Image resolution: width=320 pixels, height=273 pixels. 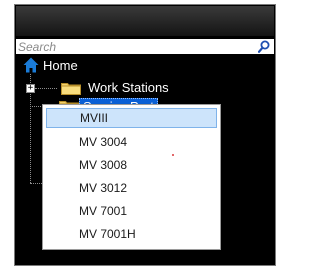 I want to click on tree-node-home: Home, so click(x=50, y=65).